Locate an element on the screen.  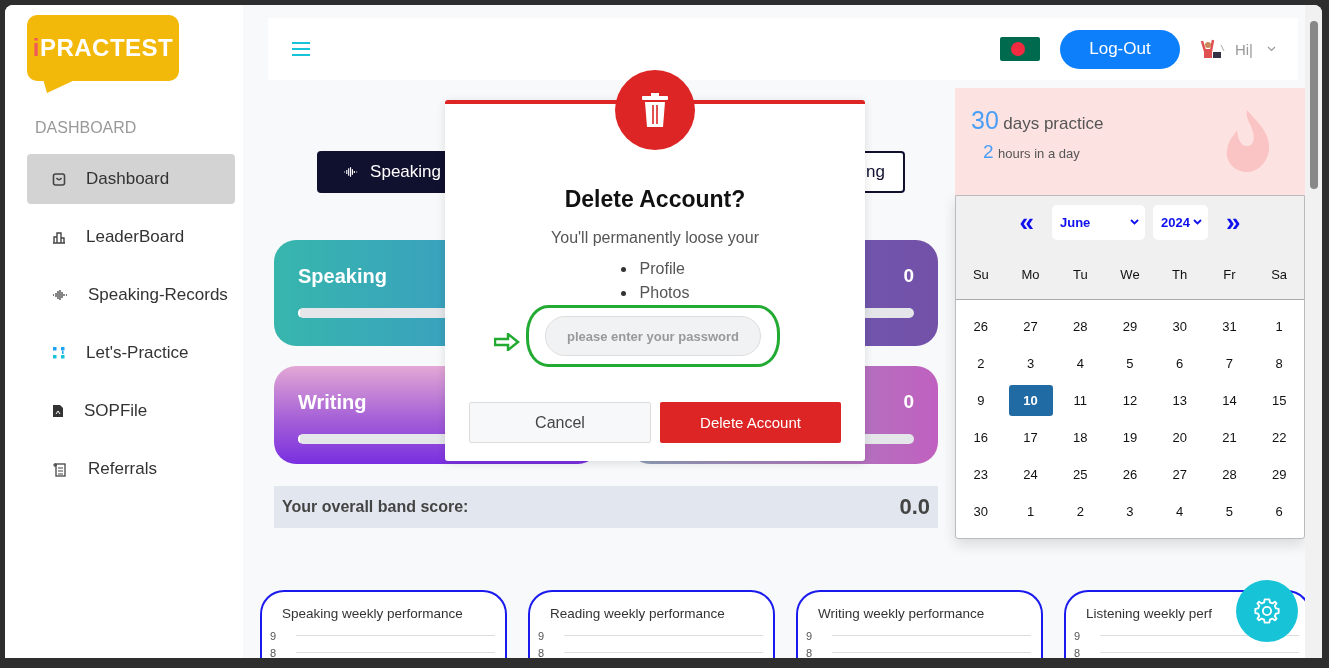
calendar-day: 12 is located at coordinates (1130, 400).